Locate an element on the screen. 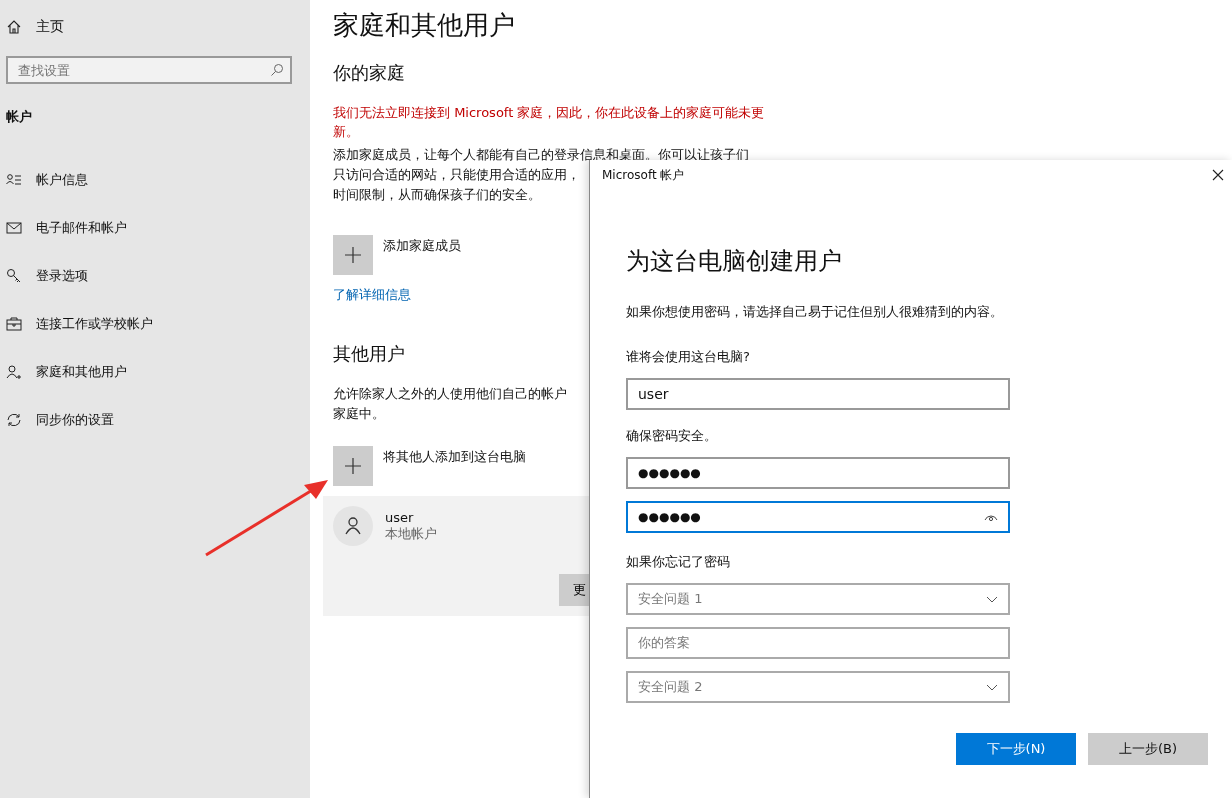 The image size is (1232, 798). intro-text: 如果你想使用密码，请选择自己易于记住但别人很难猜到的内容。 is located at coordinates (815, 312).